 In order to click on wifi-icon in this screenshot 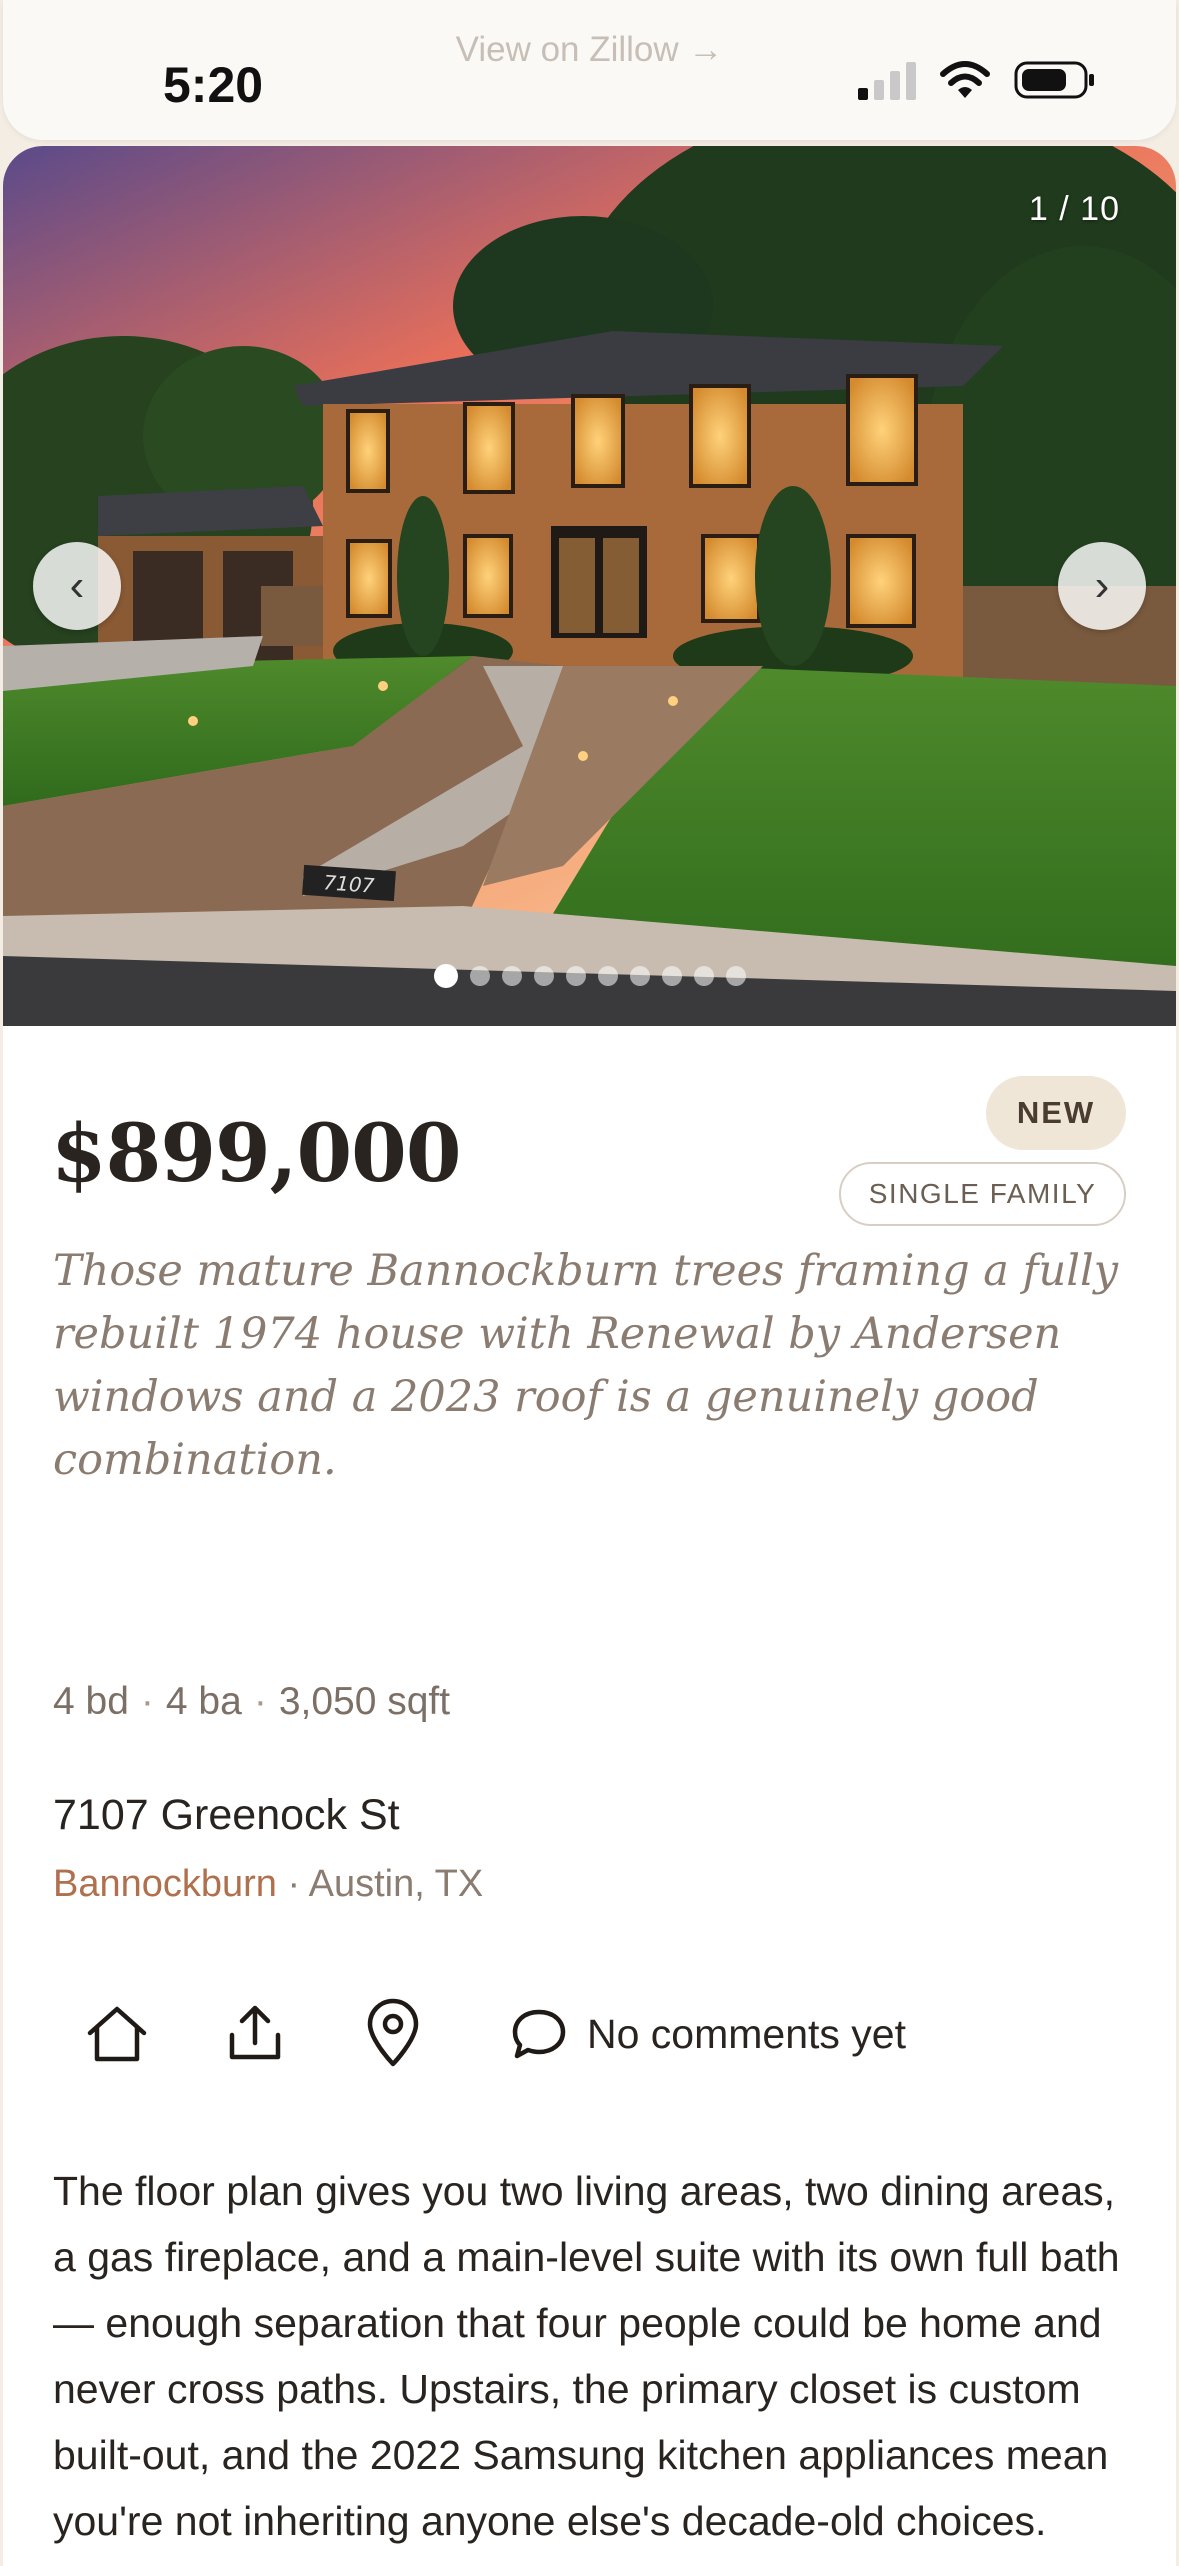, I will do `click(965, 79)`.